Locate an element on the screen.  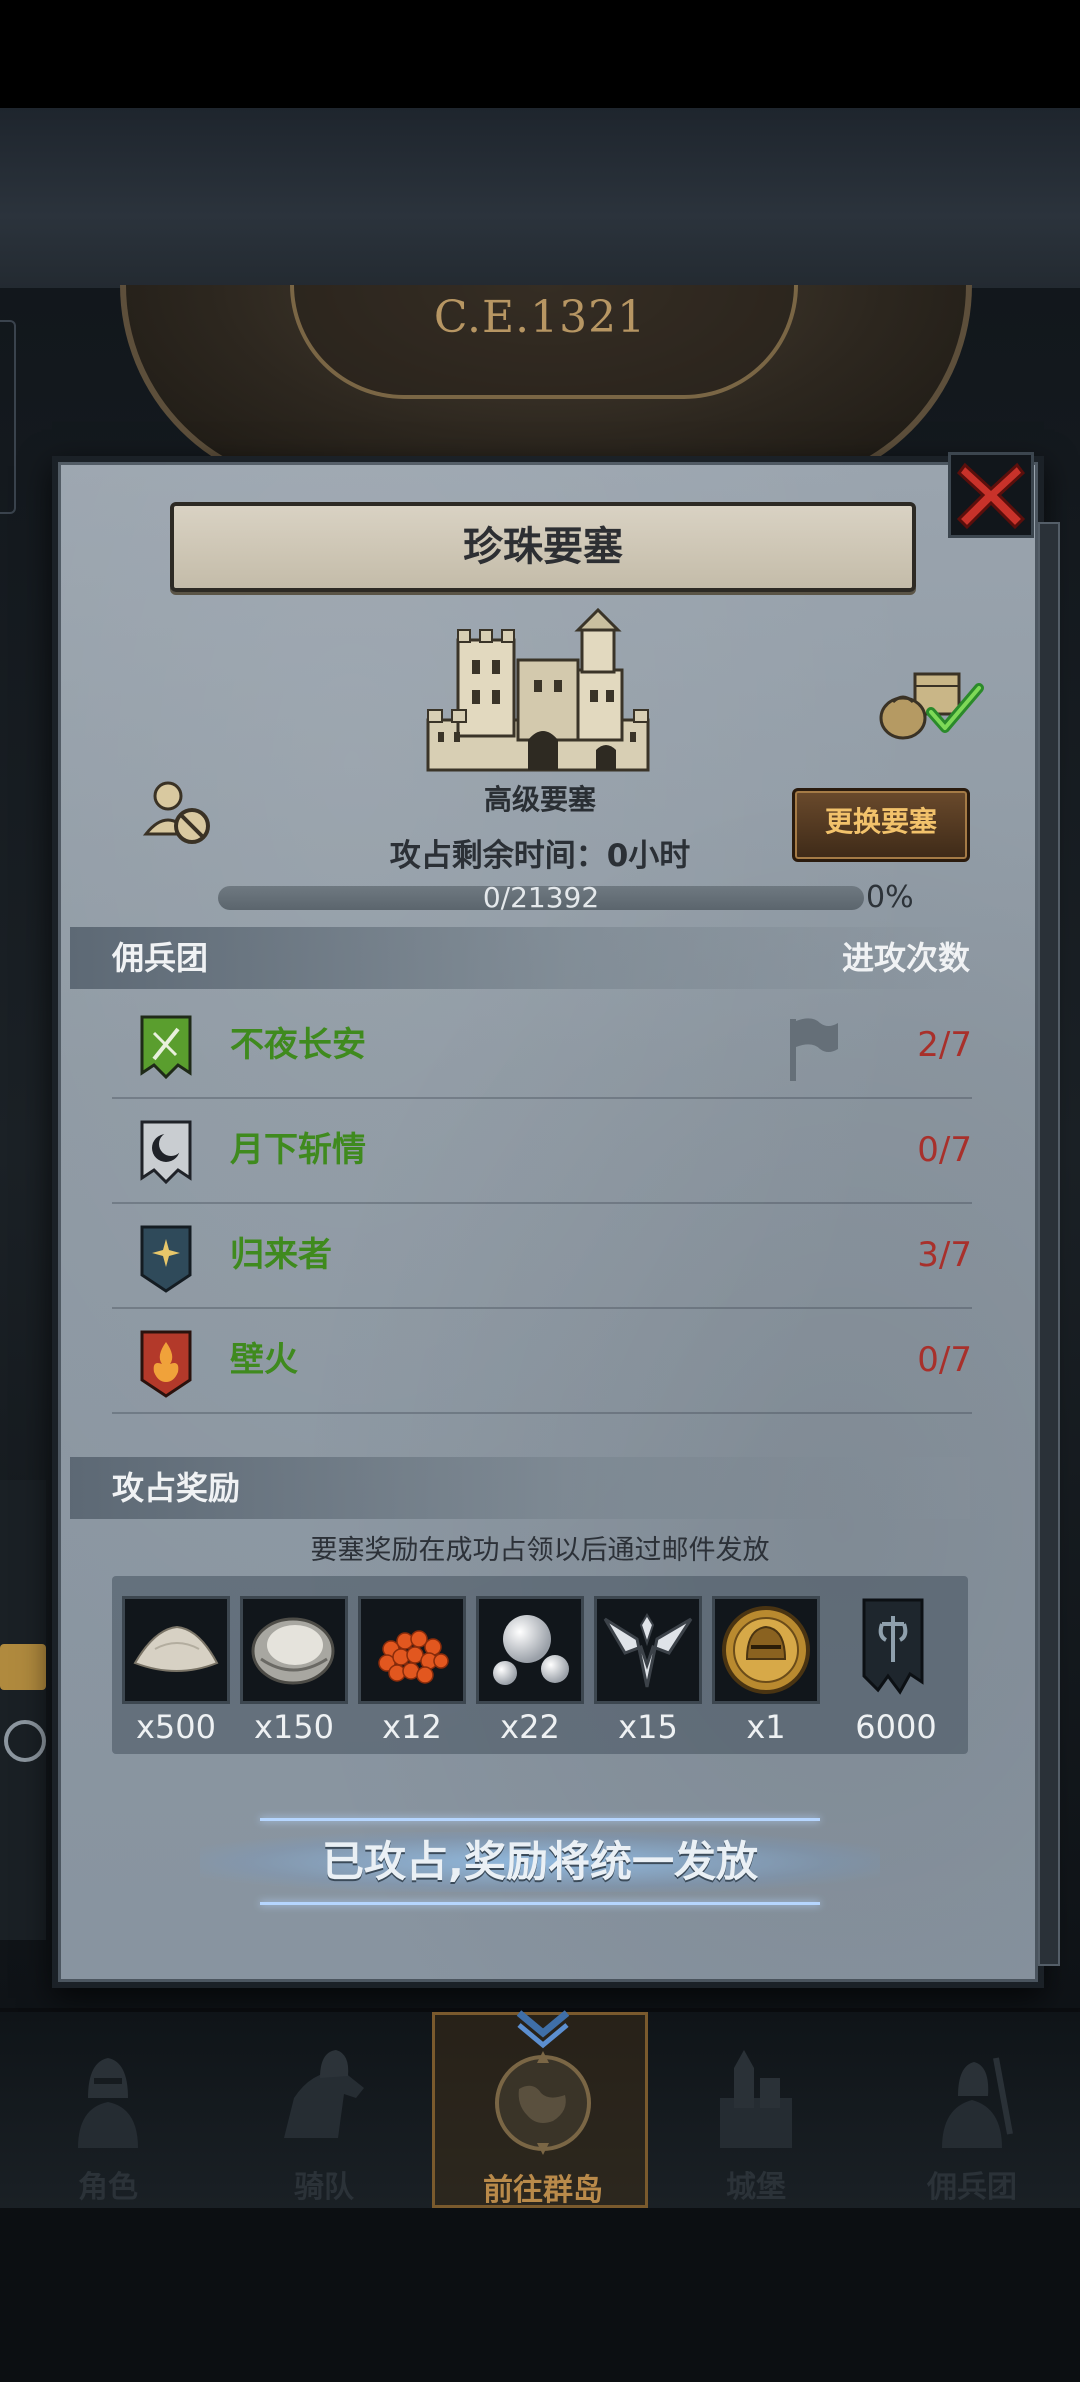
reward-item: x15 is located at coordinates (648, 1671).